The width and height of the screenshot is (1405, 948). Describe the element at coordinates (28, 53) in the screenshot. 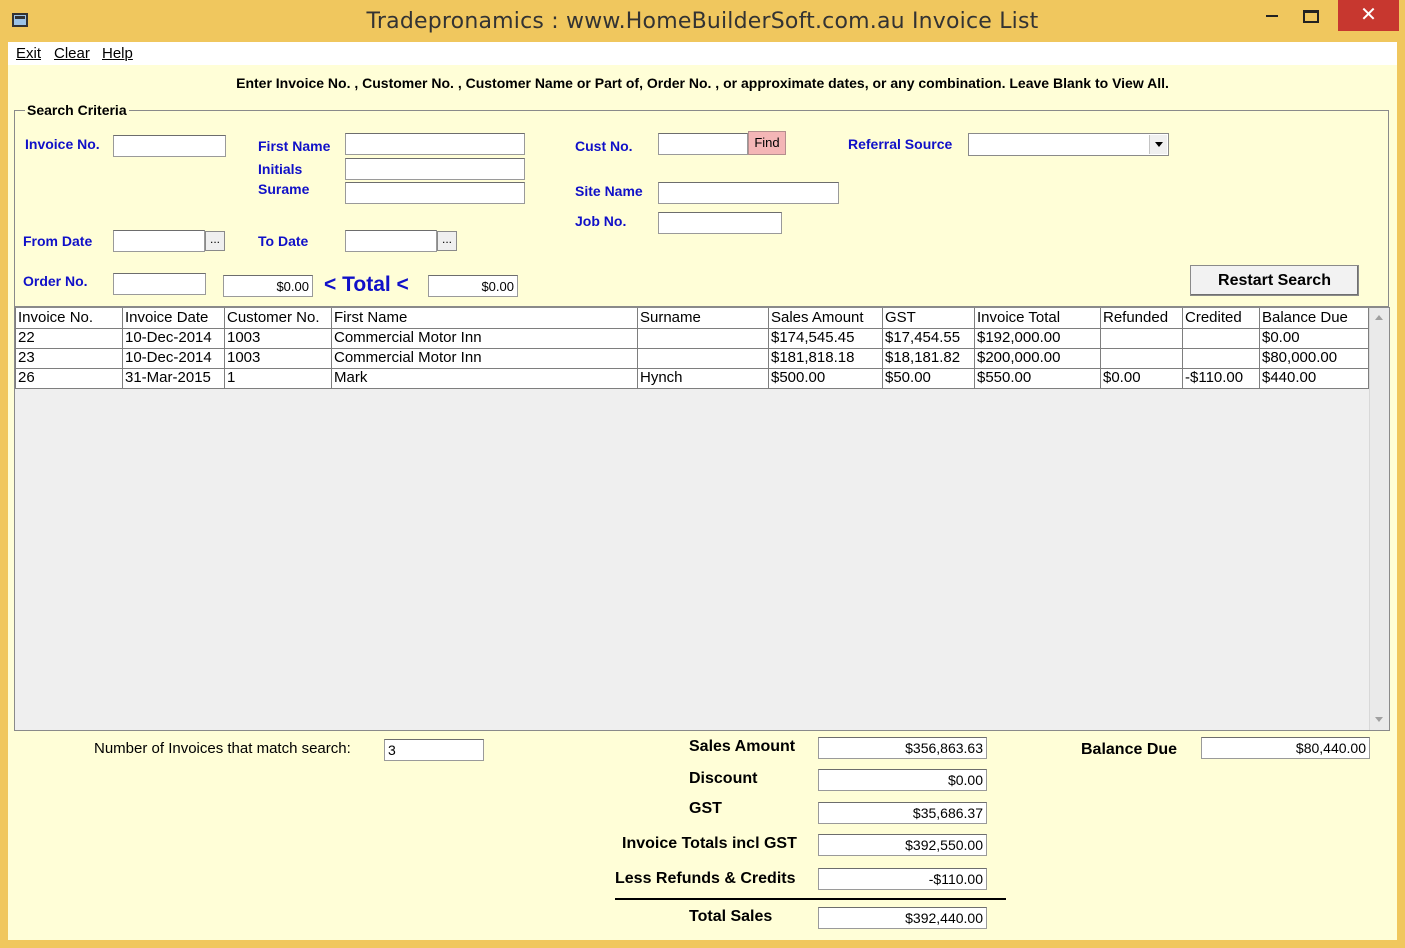

I see `menu-exit: Exit` at that location.